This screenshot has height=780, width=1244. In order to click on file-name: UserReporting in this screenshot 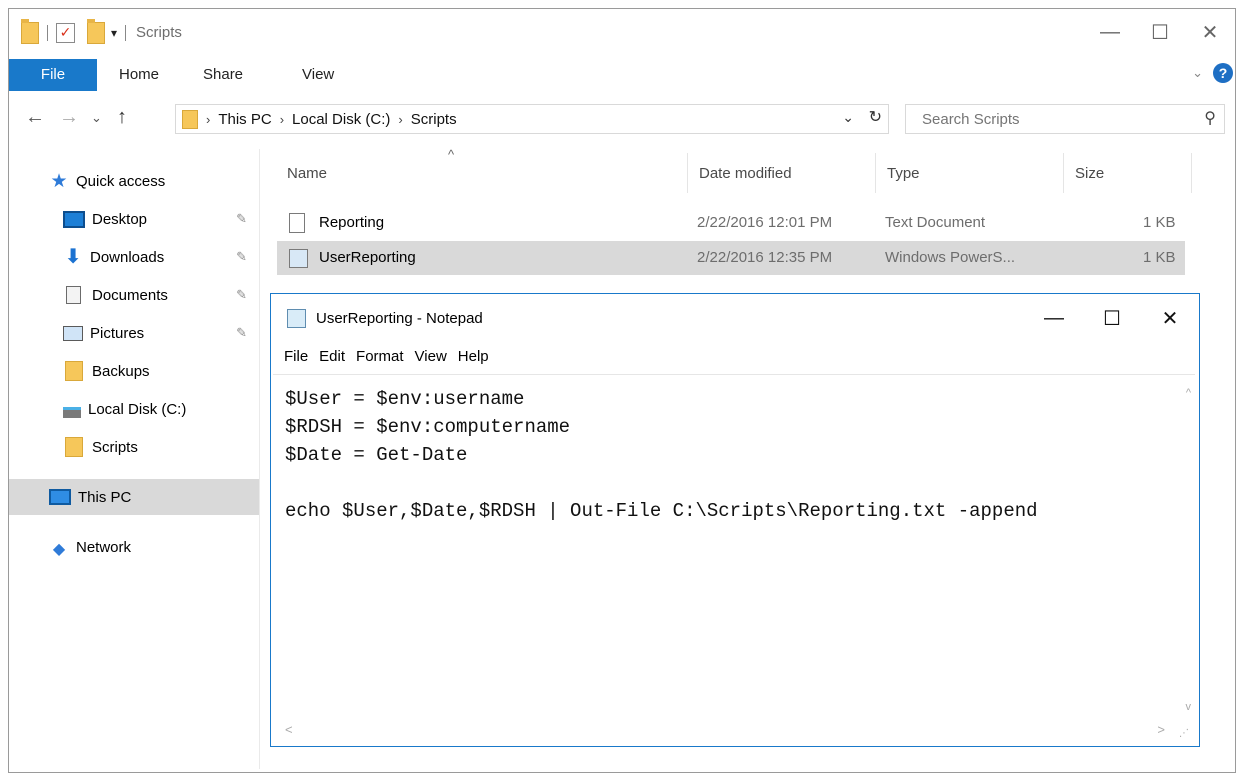, I will do `click(367, 257)`.